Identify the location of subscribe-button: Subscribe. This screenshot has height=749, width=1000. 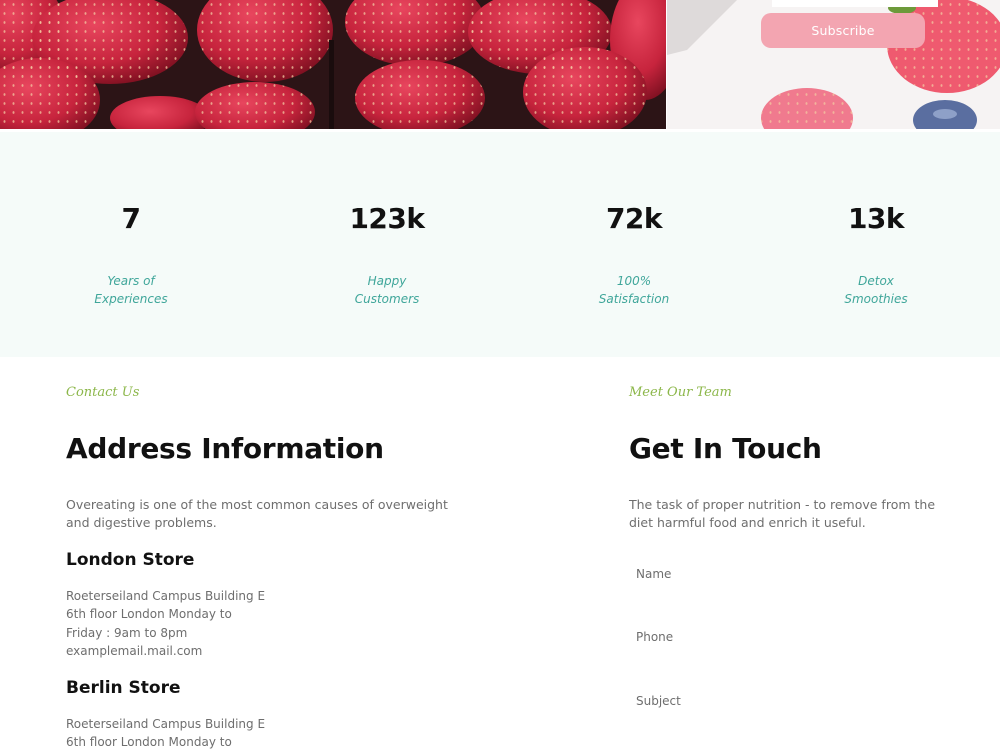
(843, 30).